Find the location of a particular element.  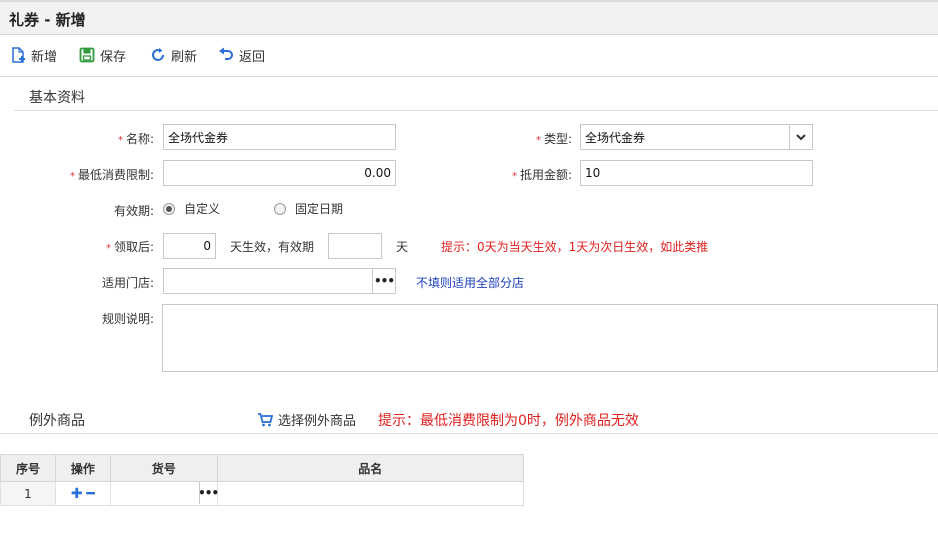

receive-days-input: 0 is located at coordinates (189, 246).